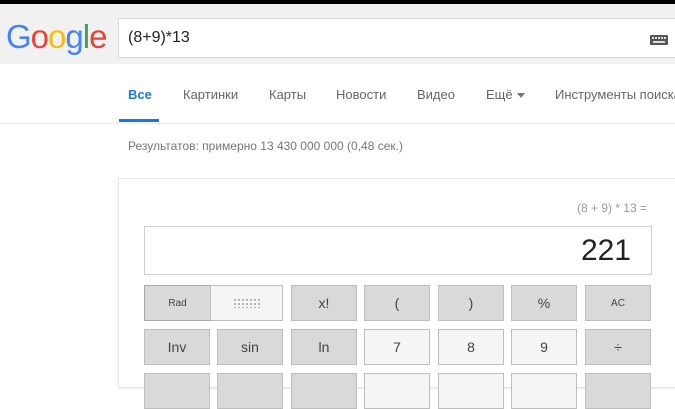 The width and height of the screenshot is (675, 409). I want to click on tab-news: Новости, so click(361, 94).